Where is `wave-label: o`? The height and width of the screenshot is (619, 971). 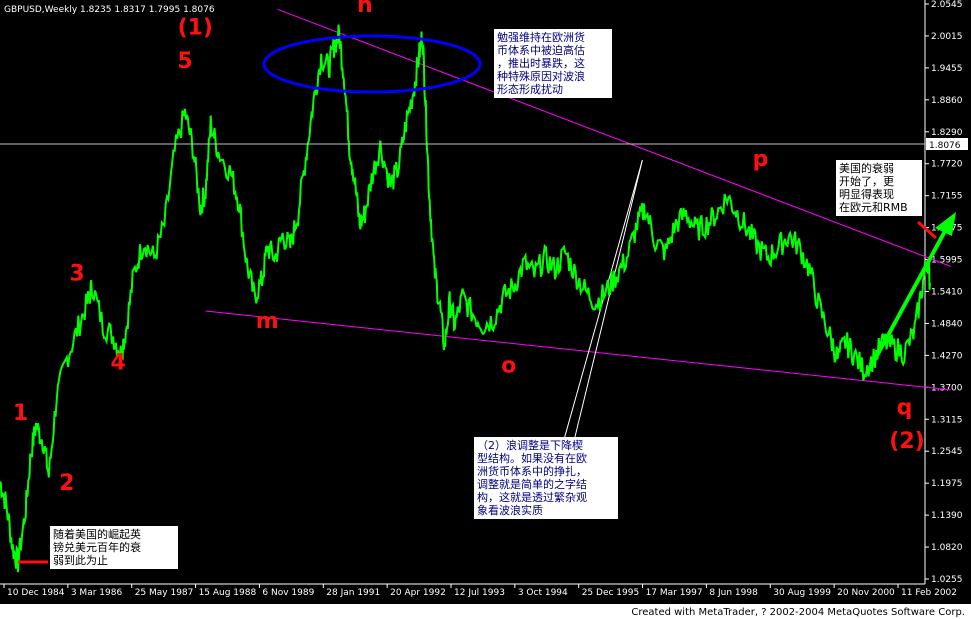 wave-label: o is located at coordinates (508, 366).